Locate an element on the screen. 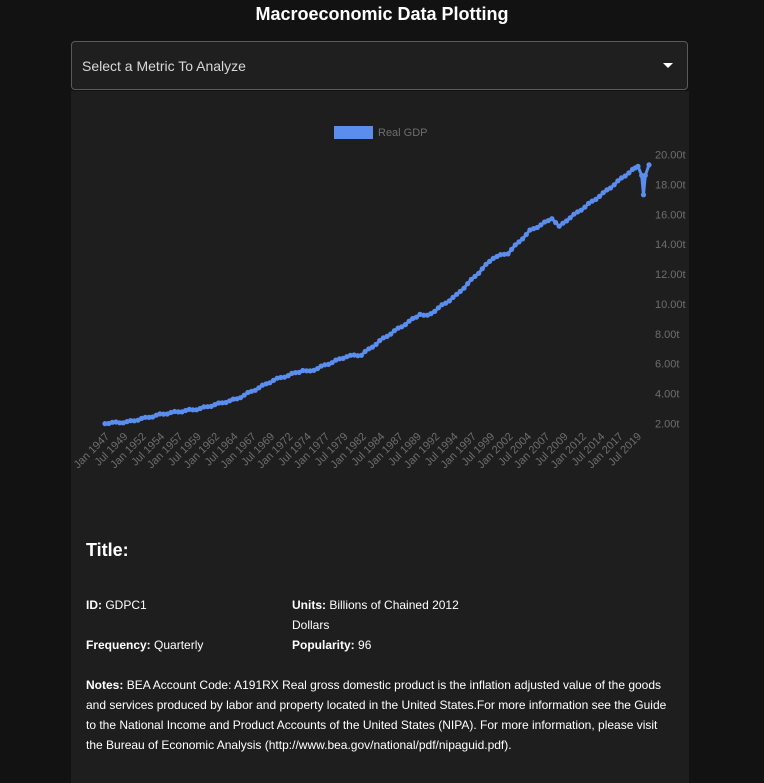  y-tick-label: 12.00t is located at coordinates (670, 275).